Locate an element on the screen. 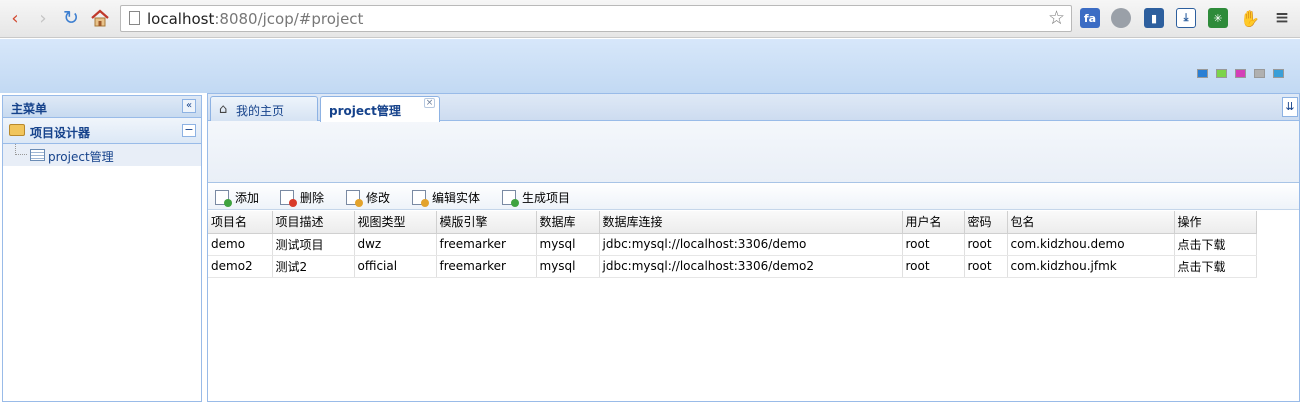  tree-item-project: project管理 is located at coordinates (102, 155).